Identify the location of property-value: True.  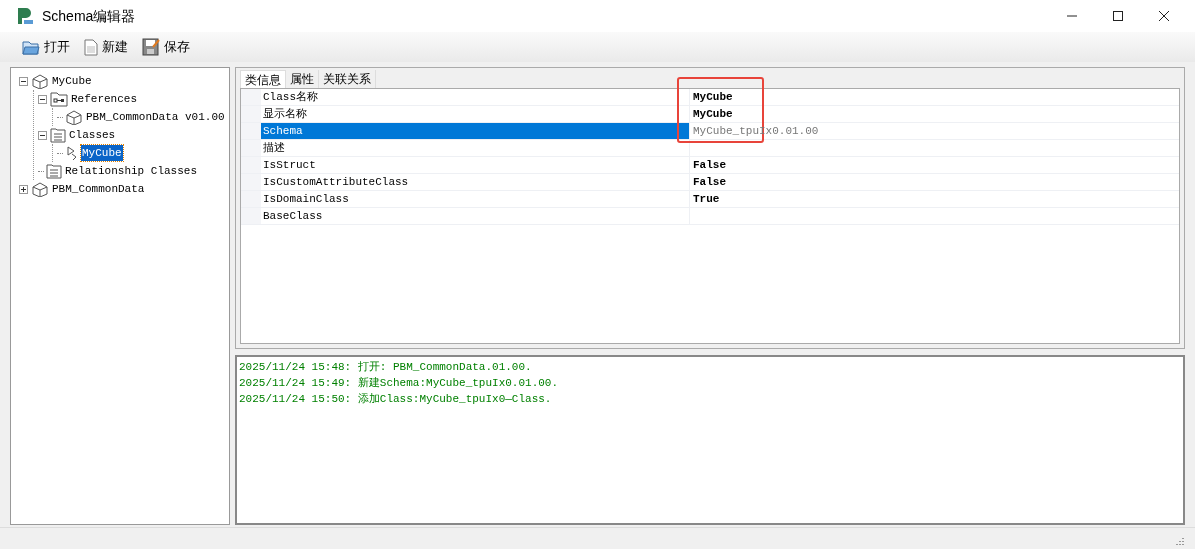
(706, 199).